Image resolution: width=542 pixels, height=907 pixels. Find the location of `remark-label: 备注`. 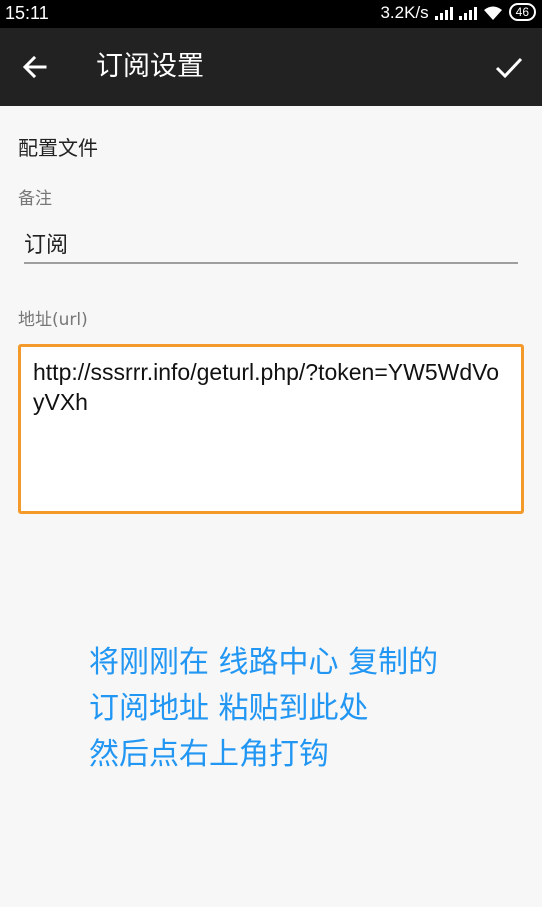

remark-label: 备注 is located at coordinates (35, 199).